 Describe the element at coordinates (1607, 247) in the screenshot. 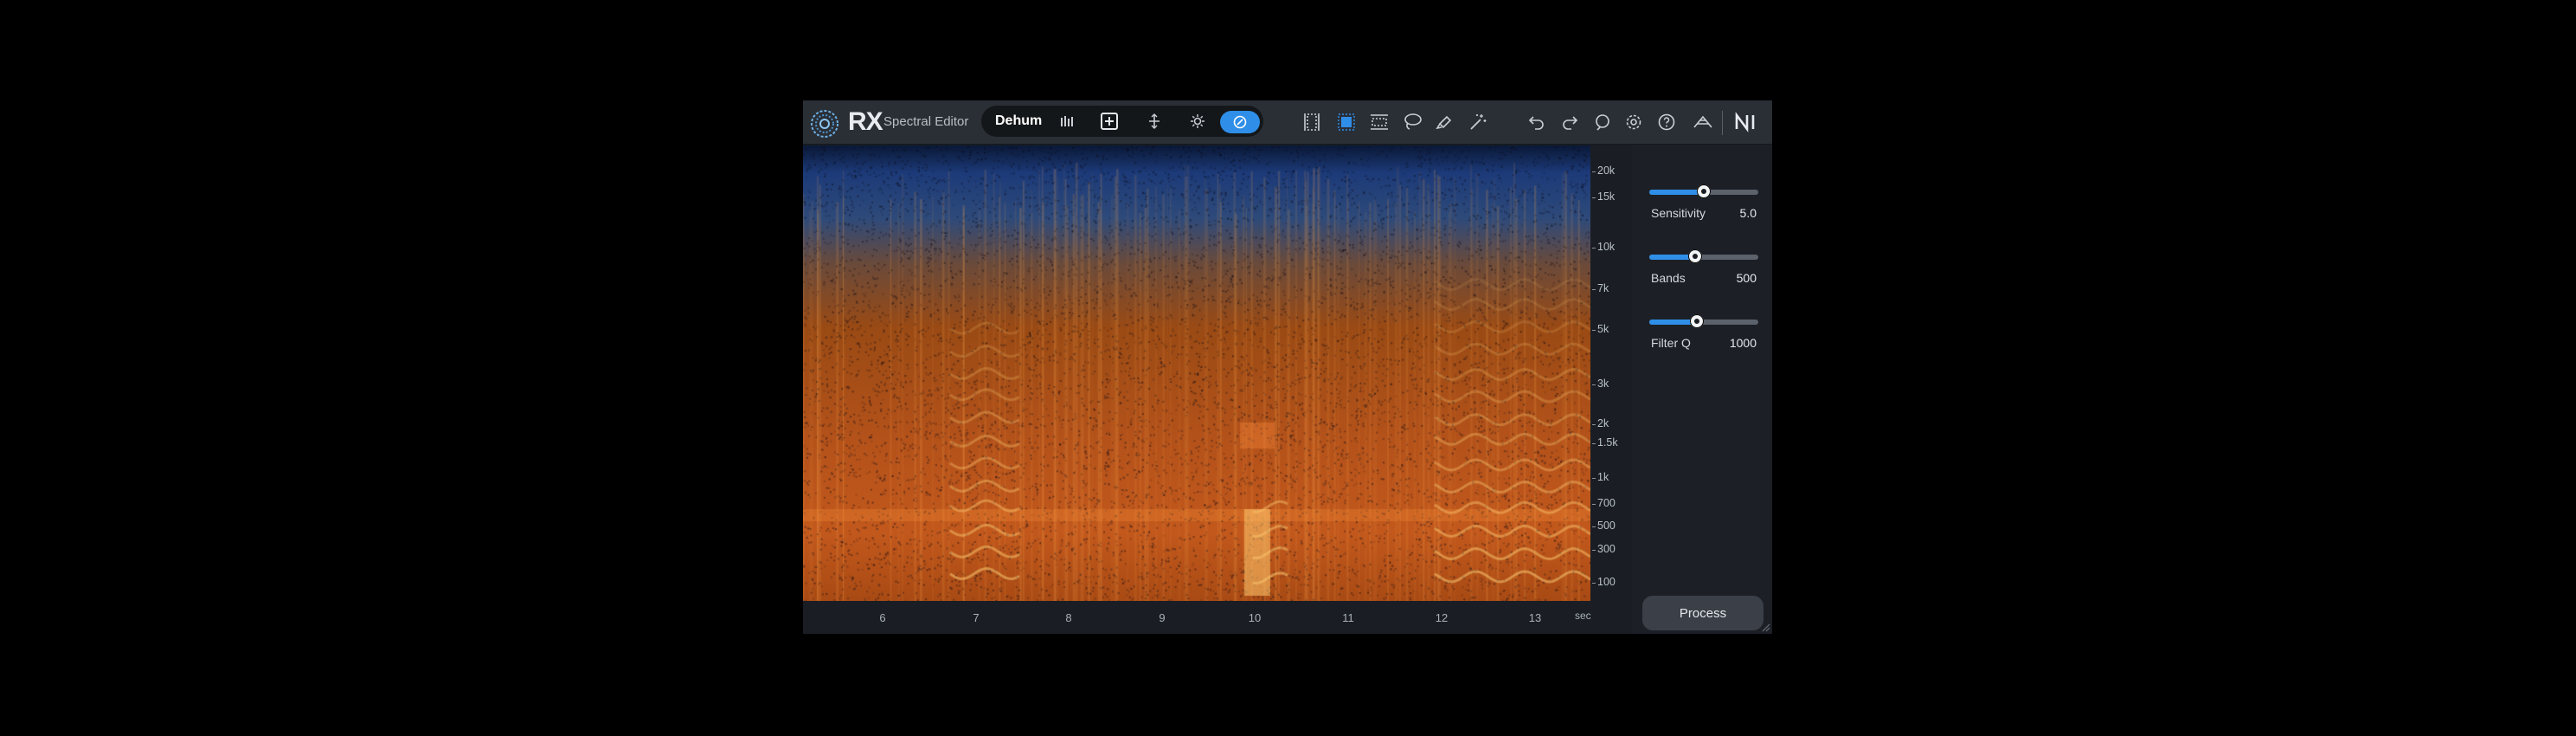

I see `frequency-label: 10k` at that location.